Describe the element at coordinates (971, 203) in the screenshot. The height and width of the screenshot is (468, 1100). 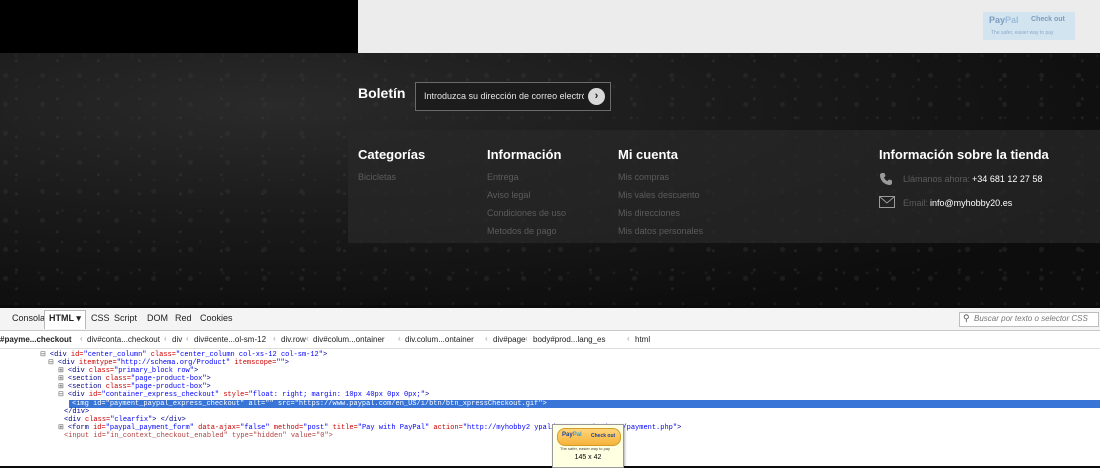
I see `store-email-value: info@myhobby20.es` at that location.